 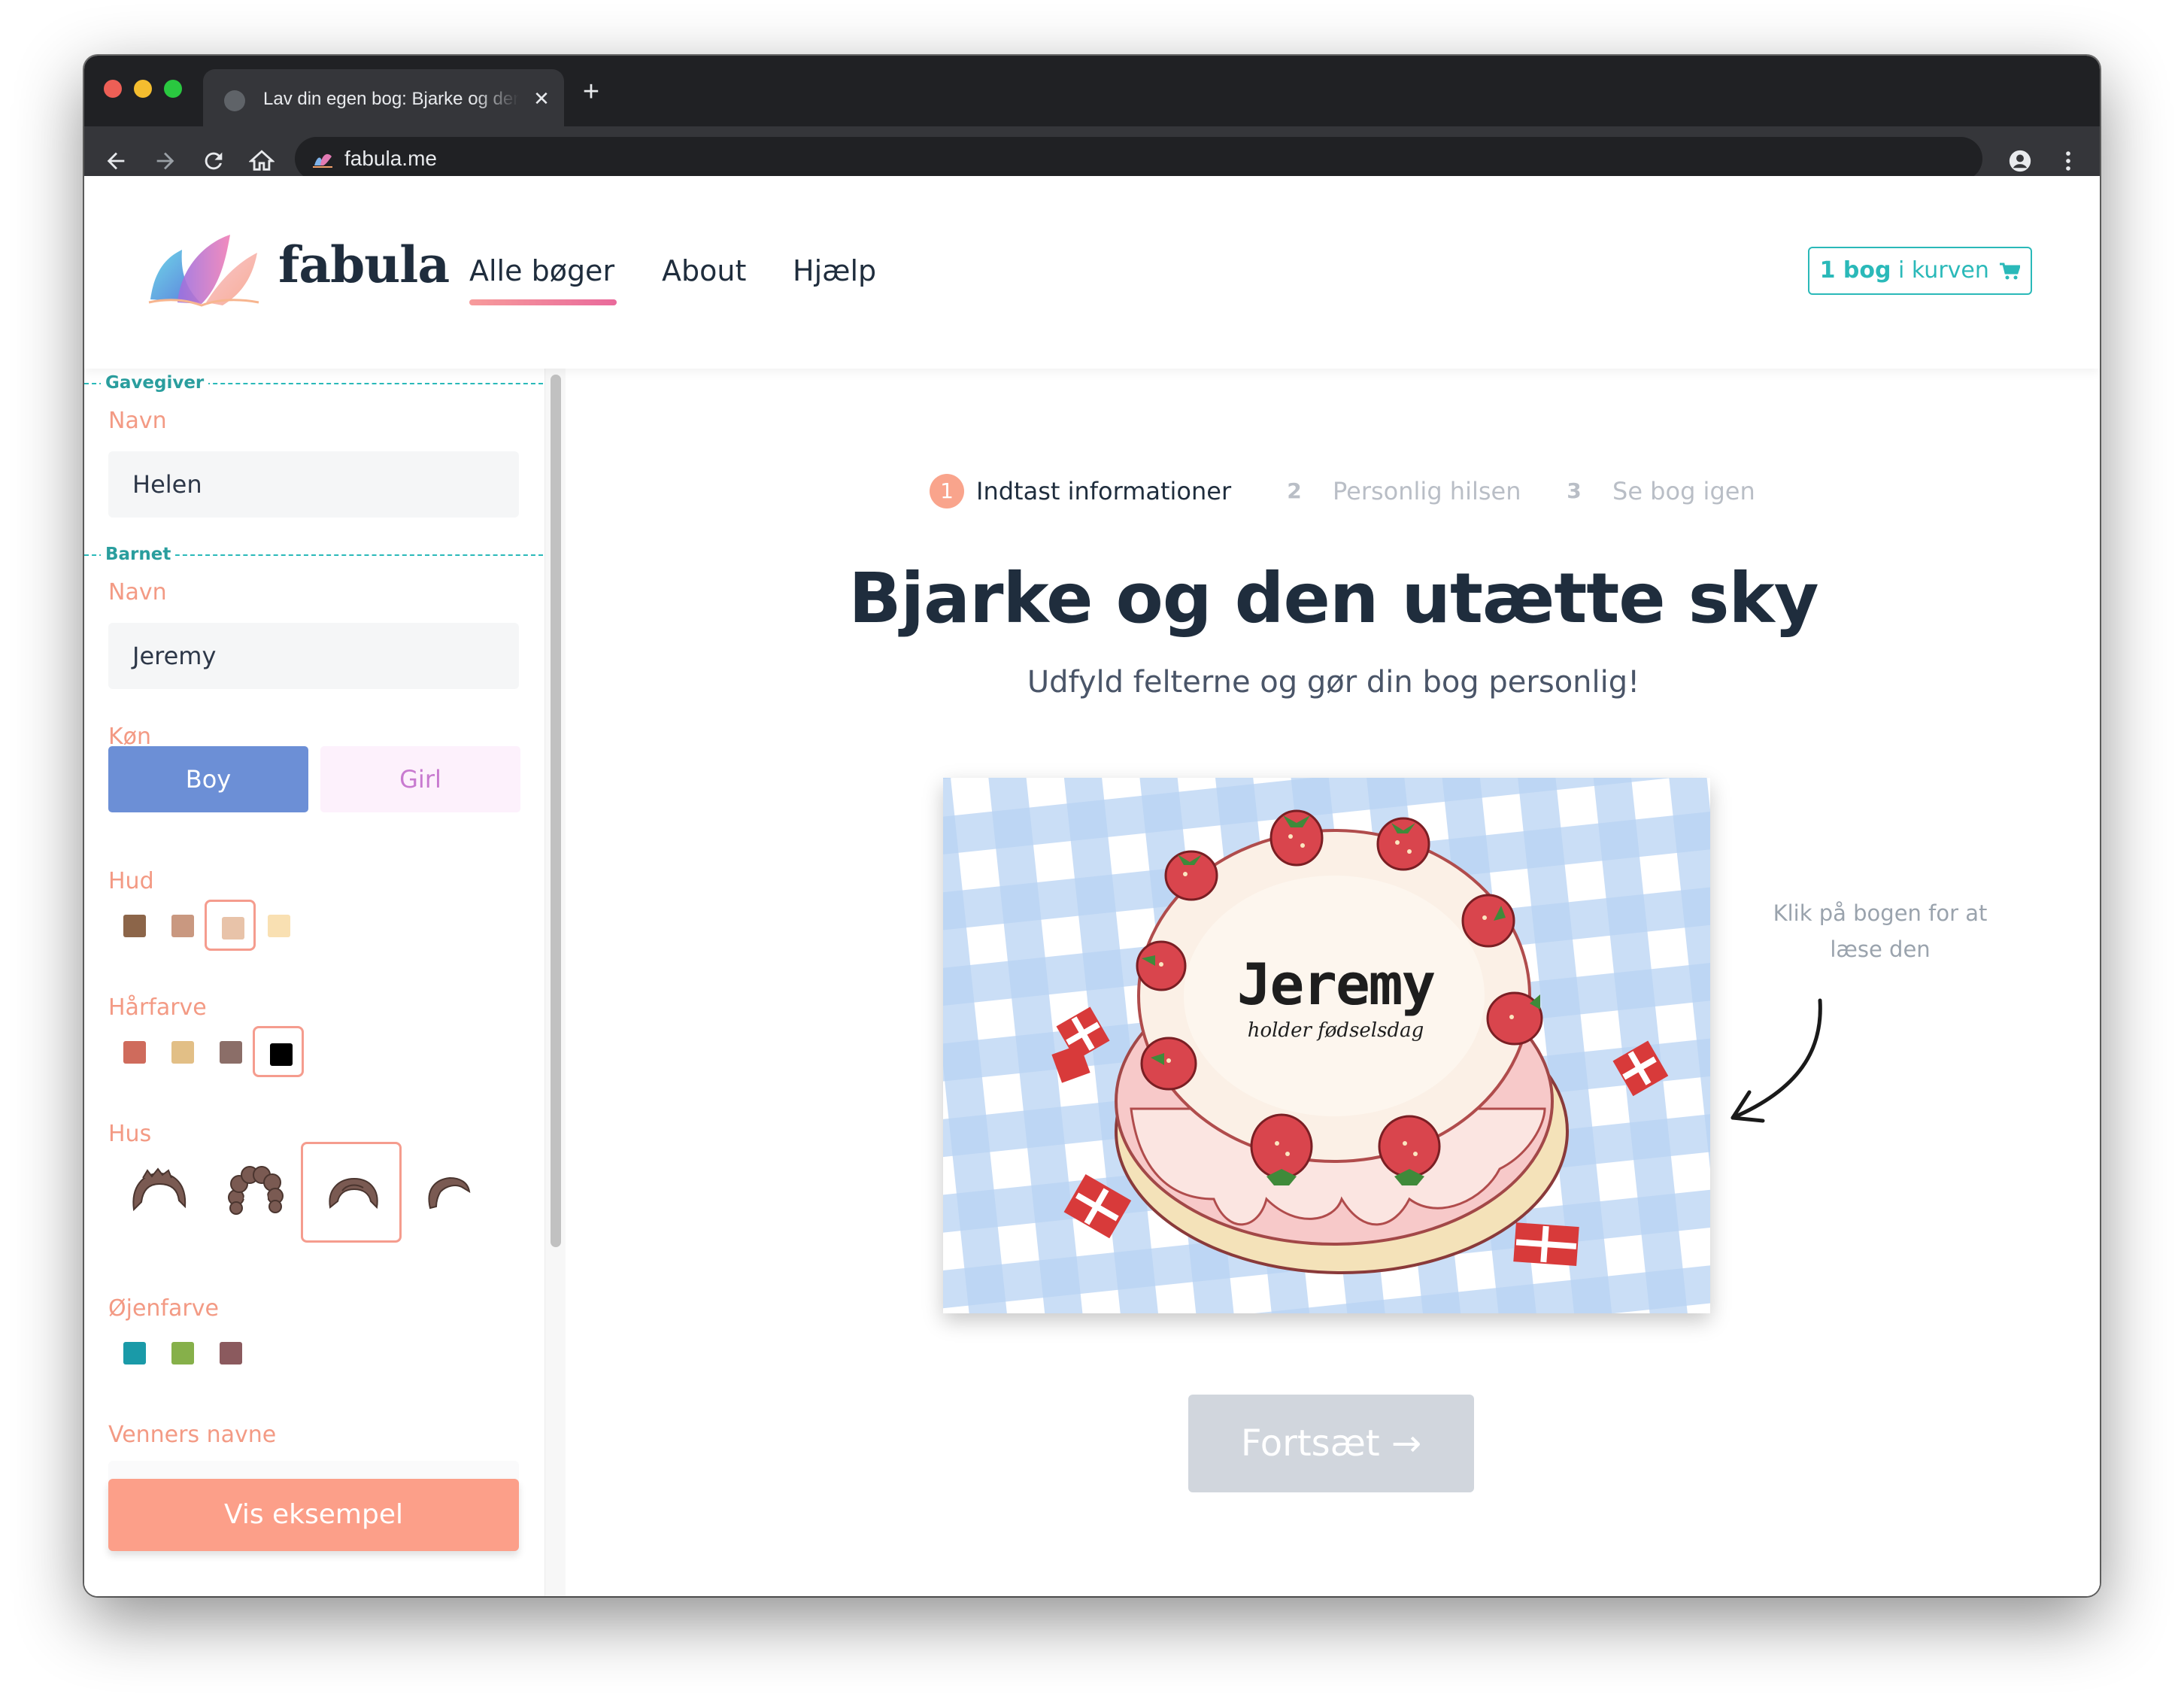 What do you see at coordinates (2010, 271) in the screenshot?
I see `cart-icon` at bounding box center [2010, 271].